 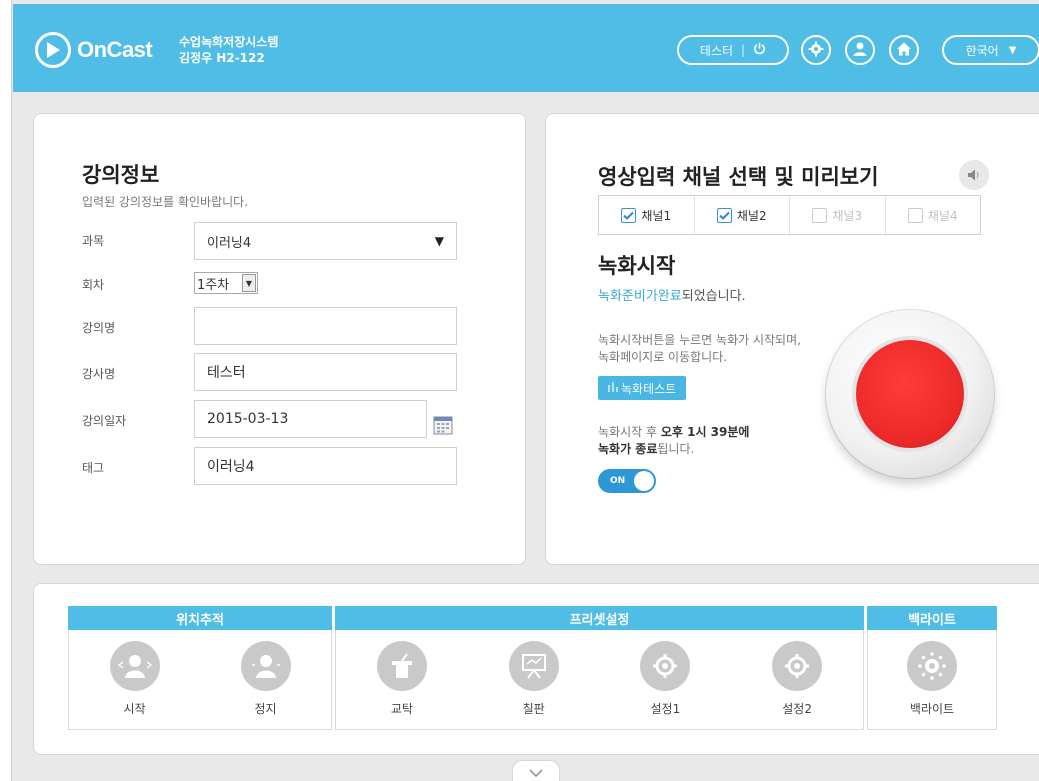 What do you see at coordinates (665, 709) in the screenshot?
I see `tool-label: 설정1` at bounding box center [665, 709].